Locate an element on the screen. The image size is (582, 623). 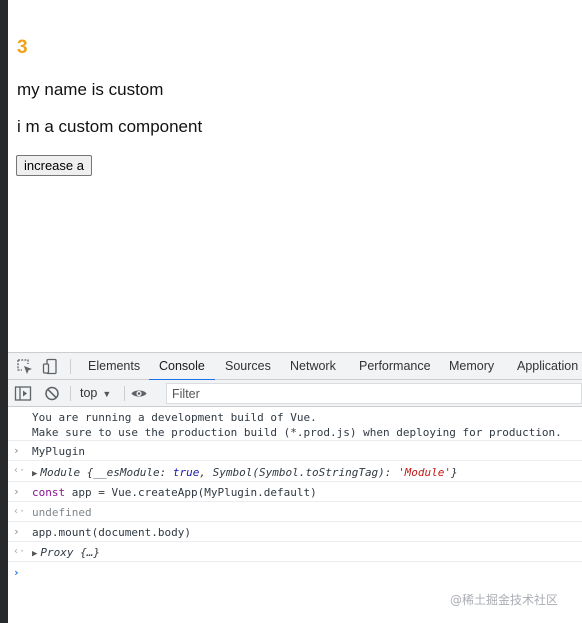
tab-sources: Sources is located at coordinates (248, 366).